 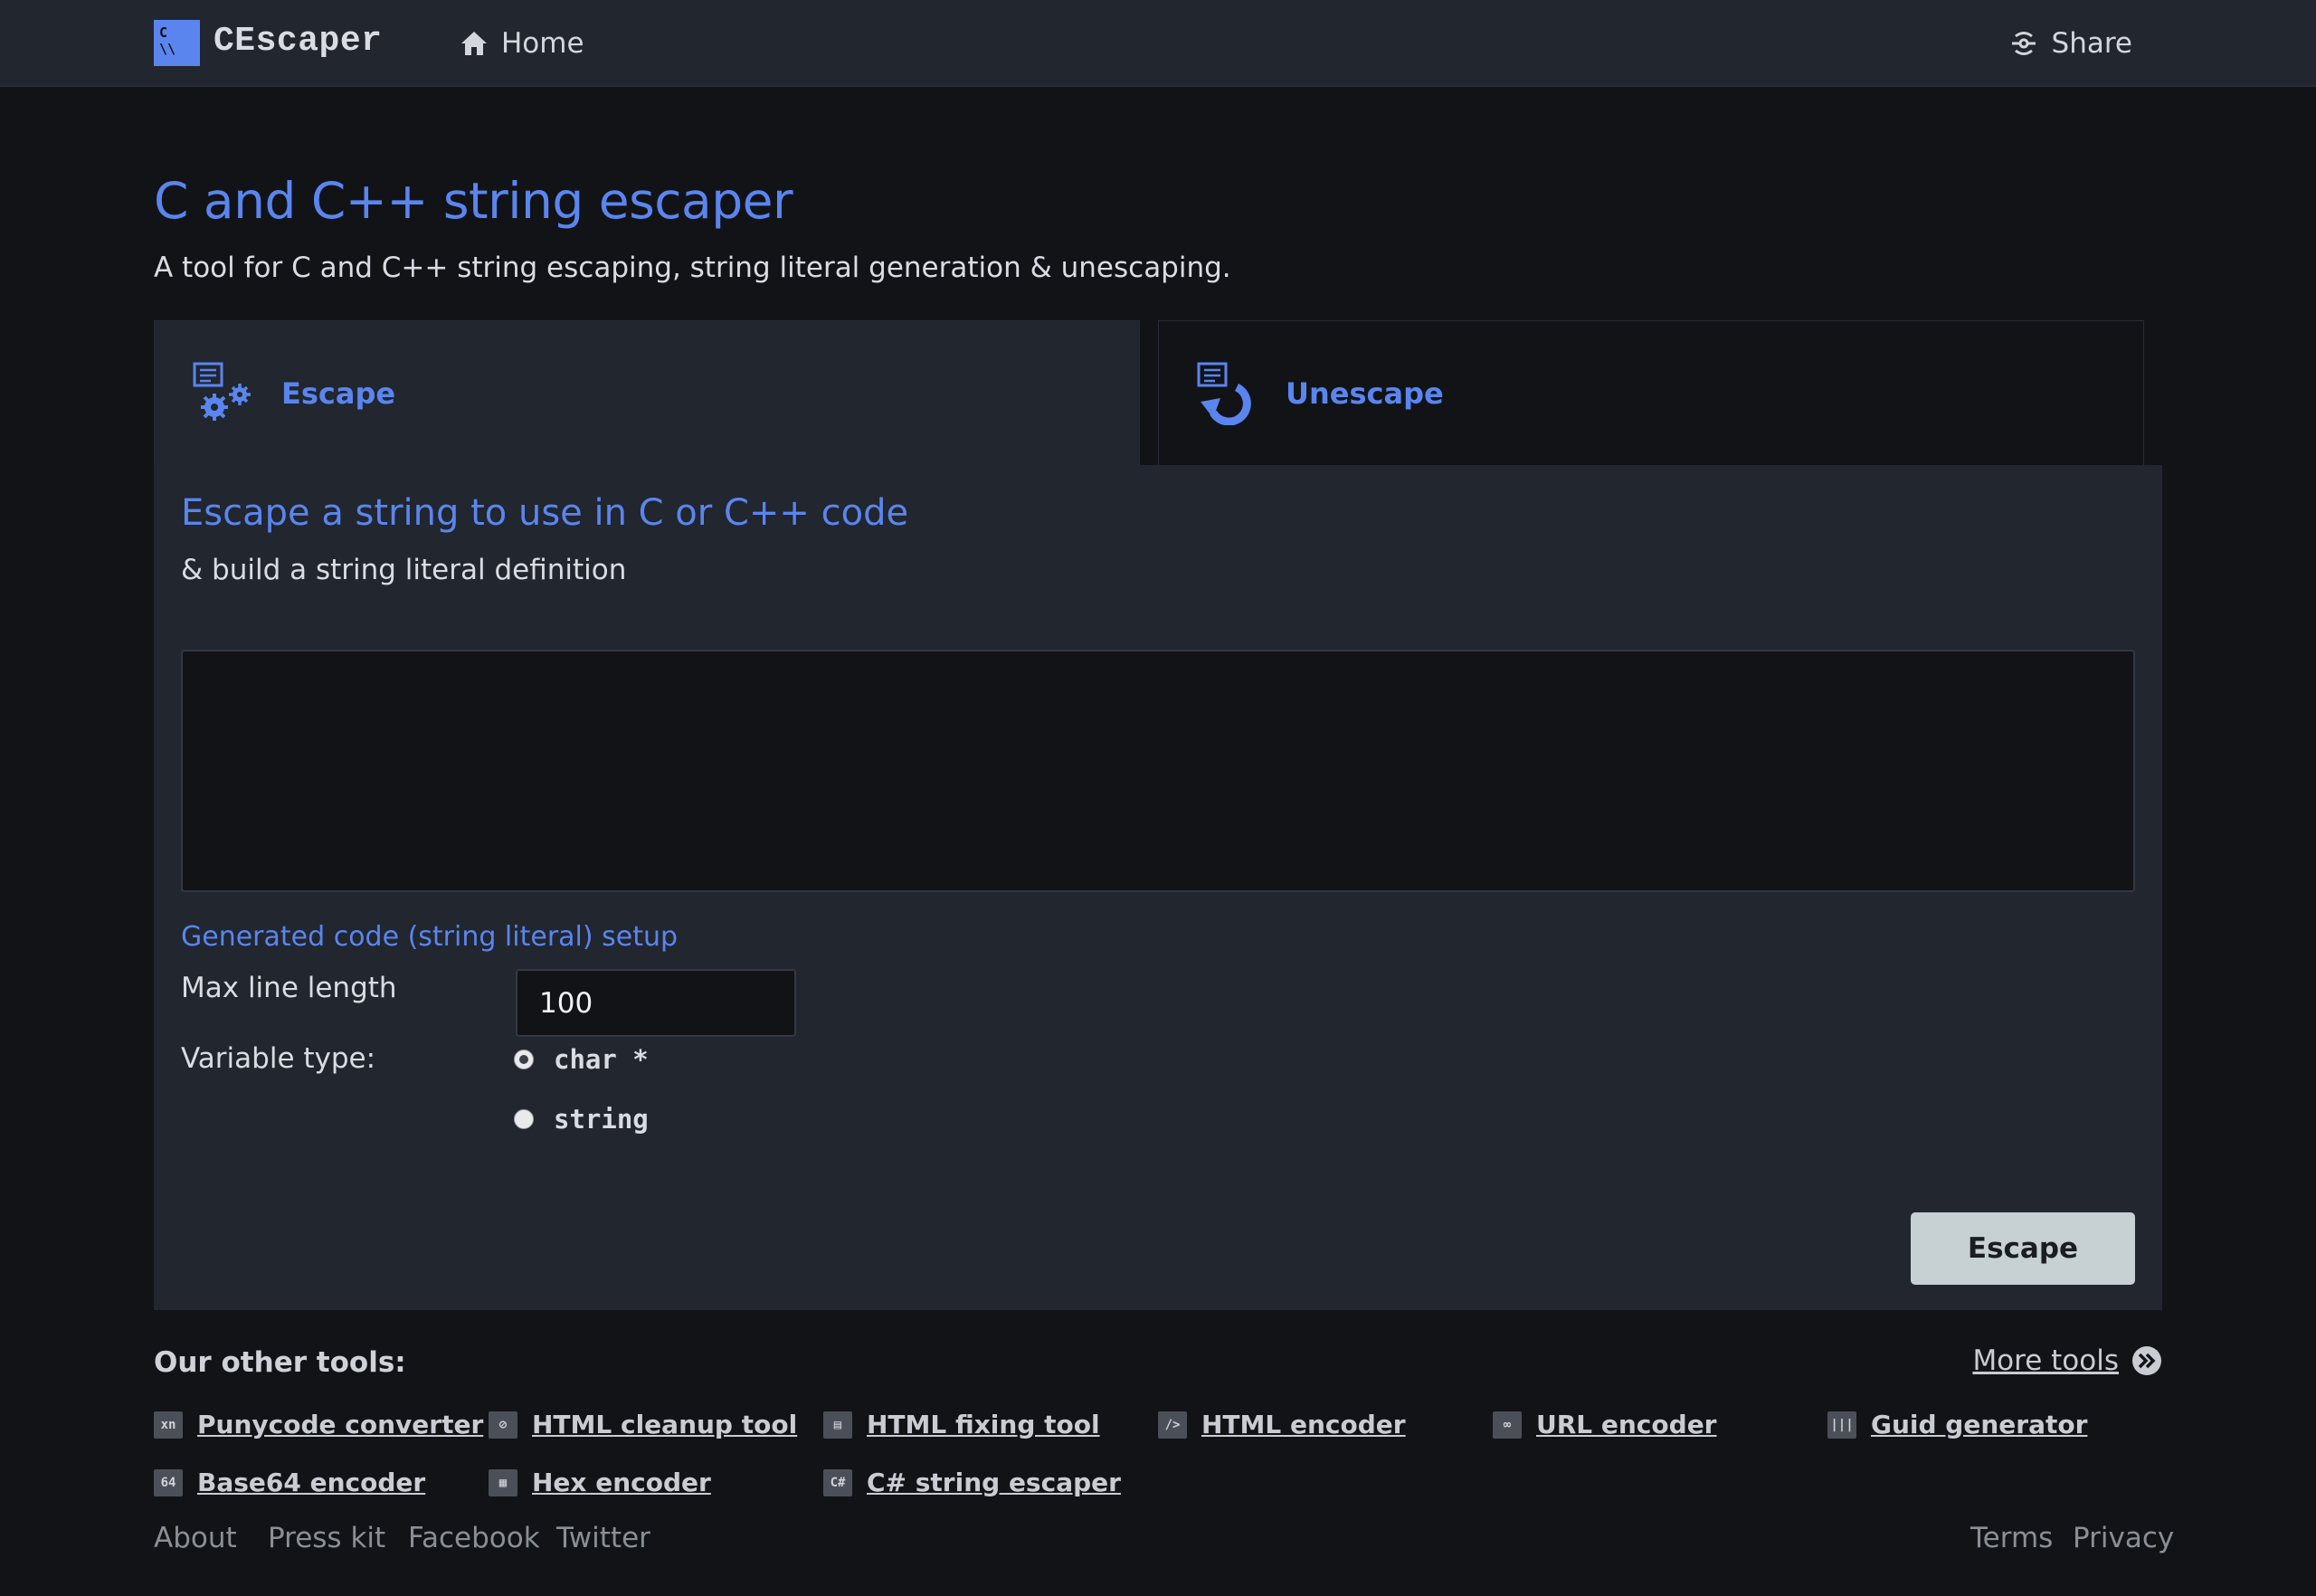 What do you see at coordinates (1626, 1424) in the screenshot?
I see `tool-label: URL encoder` at bounding box center [1626, 1424].